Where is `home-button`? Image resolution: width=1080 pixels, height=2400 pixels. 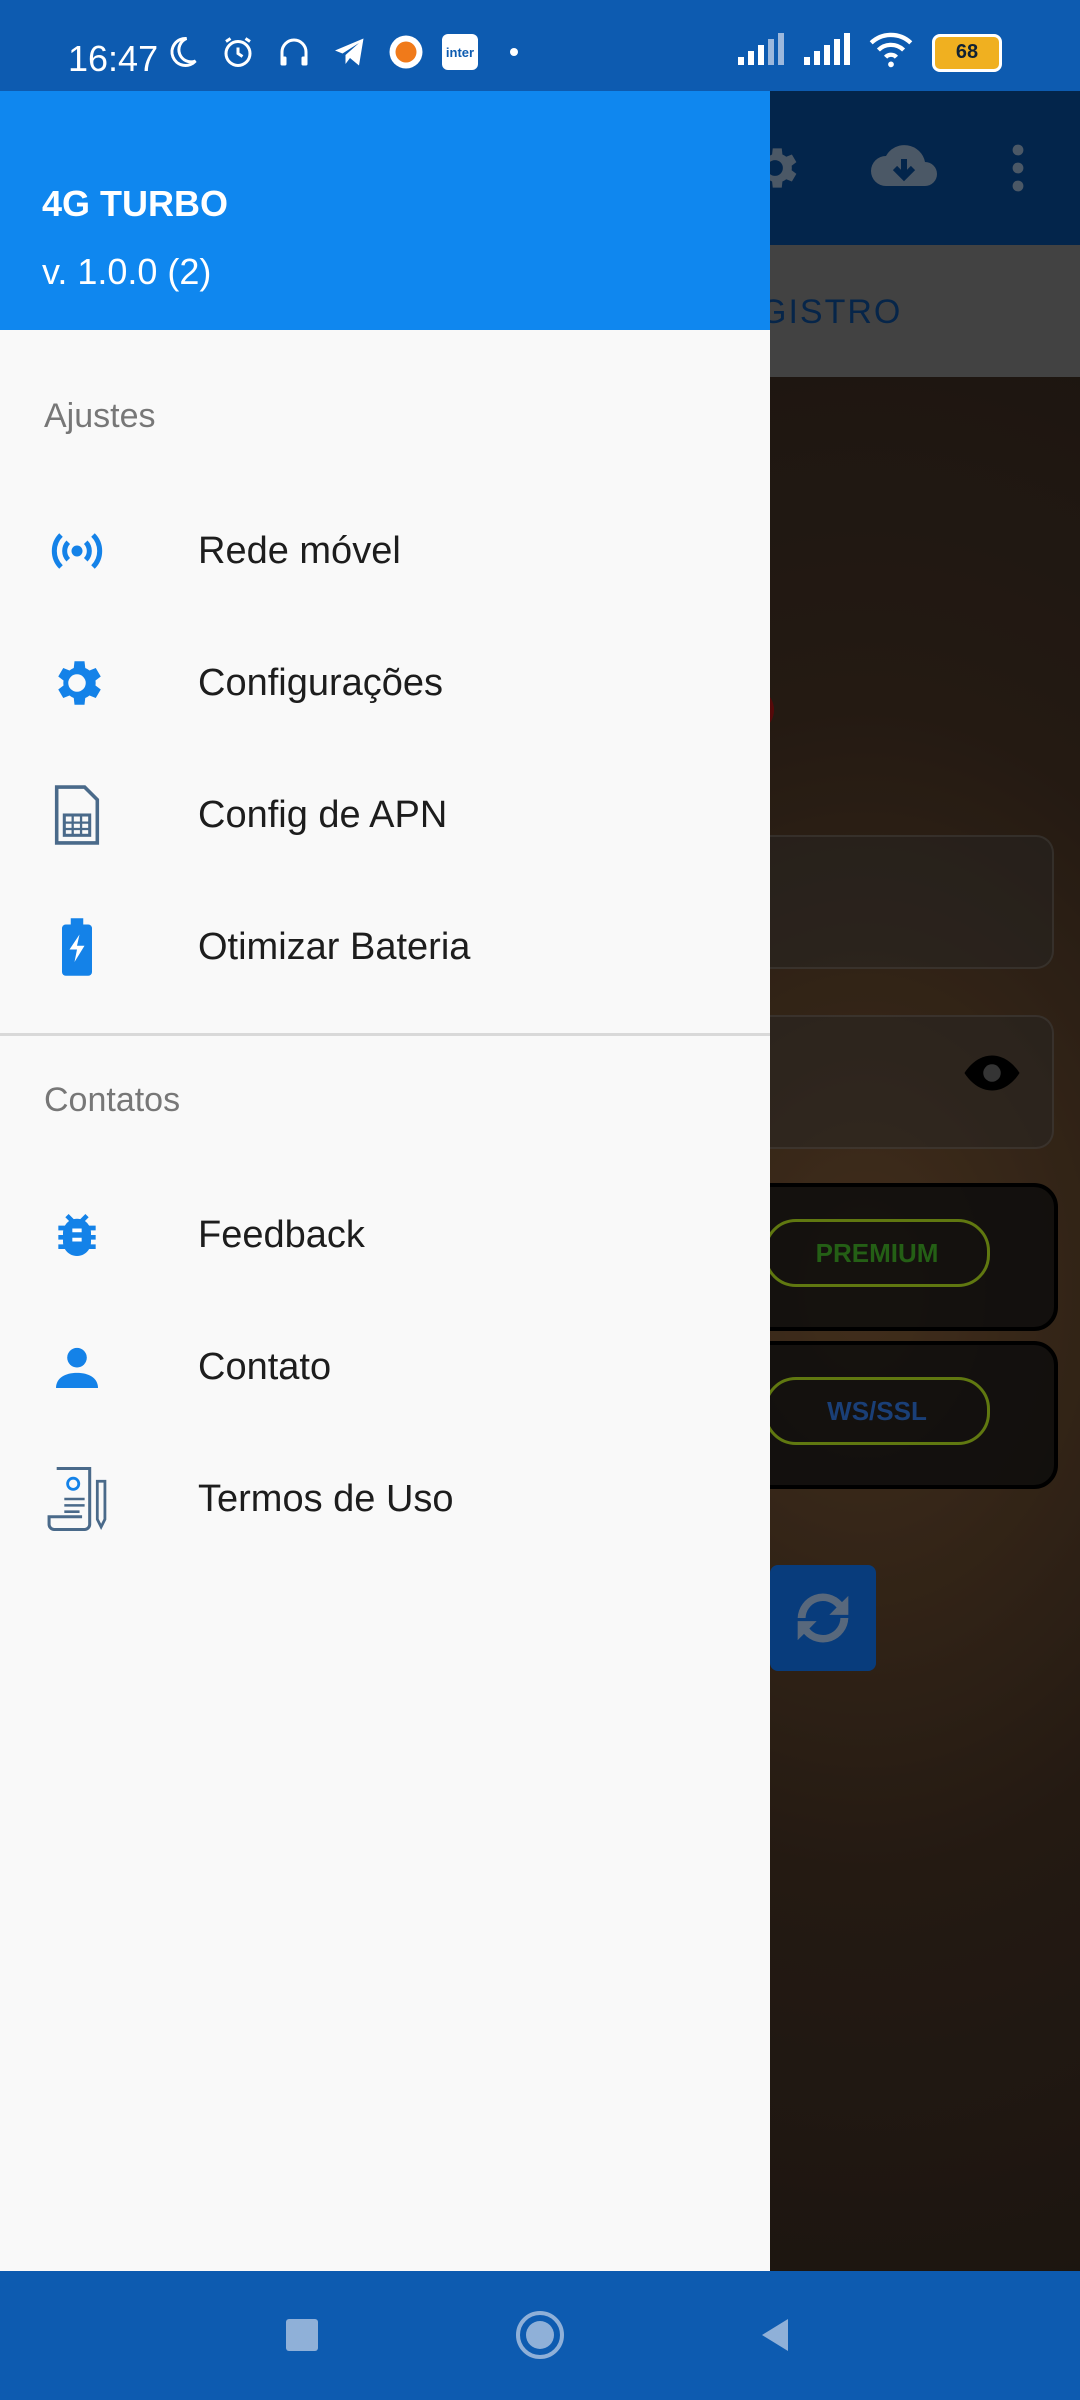
home-button is located at coordinates (540, 2335).